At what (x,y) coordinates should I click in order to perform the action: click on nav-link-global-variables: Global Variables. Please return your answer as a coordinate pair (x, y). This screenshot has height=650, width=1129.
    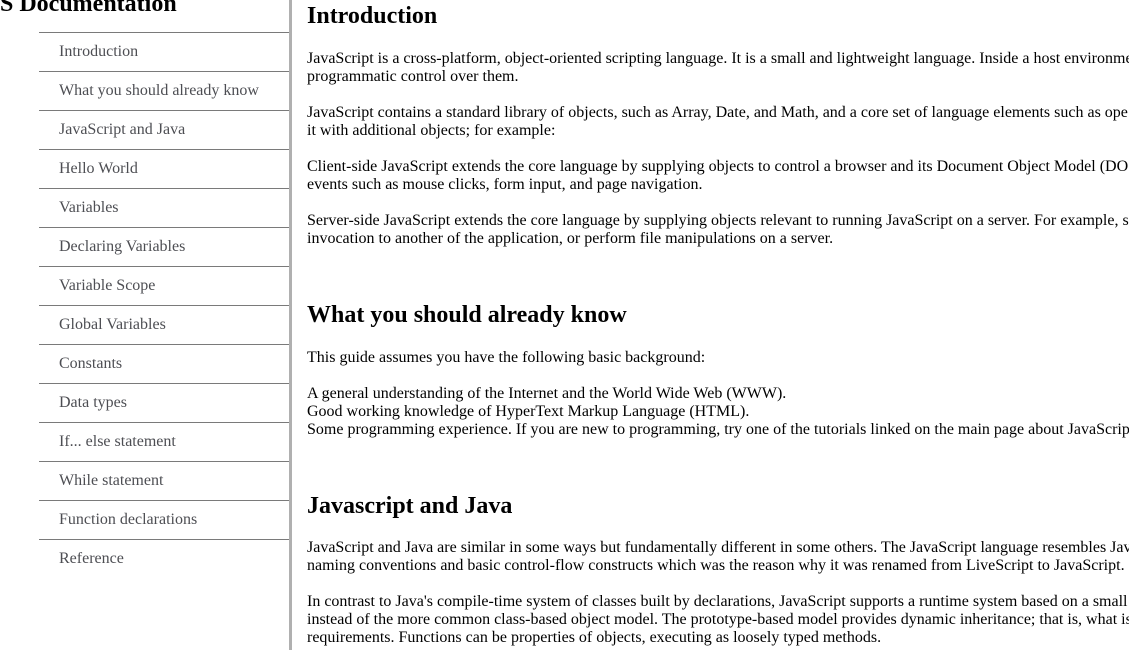
    Looking at the image, I should click on (164, 325).